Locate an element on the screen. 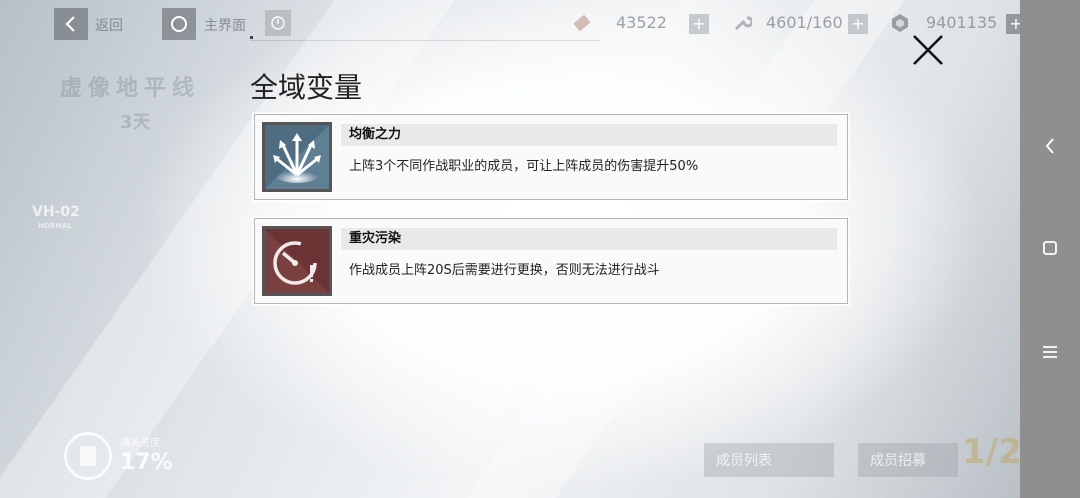  variable-card: 重灾污染 作战成员上阵20S后需要进行更换，否则无法进行战斗 is located at coordinates (551, 261).